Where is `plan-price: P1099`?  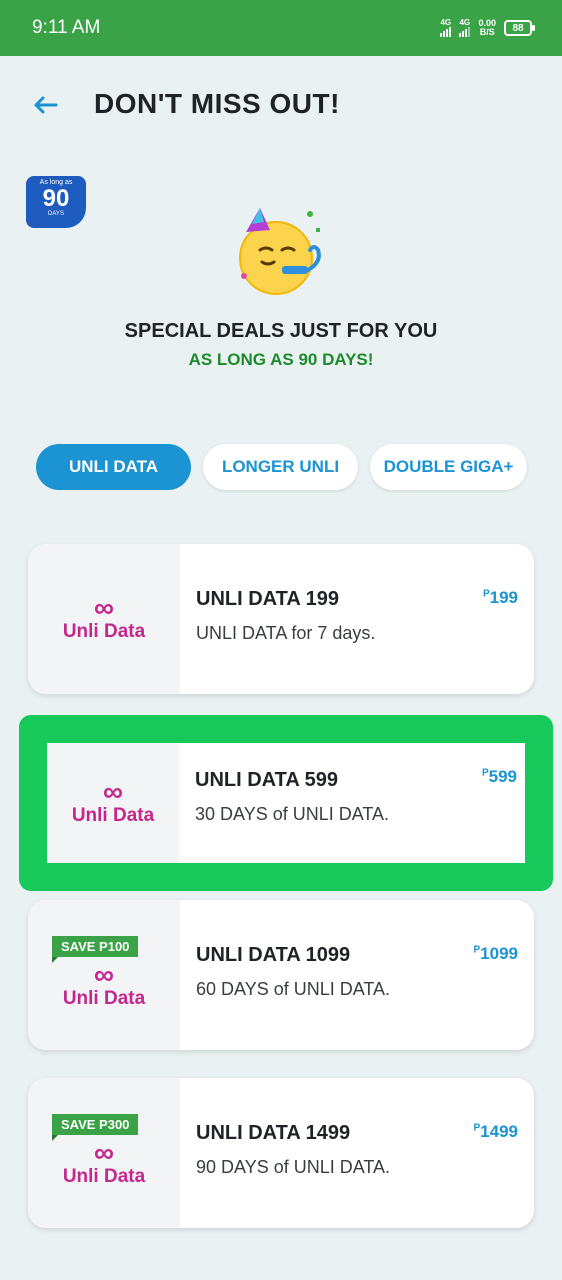
plan-price: P1099 is located at coordinates (496, 954).